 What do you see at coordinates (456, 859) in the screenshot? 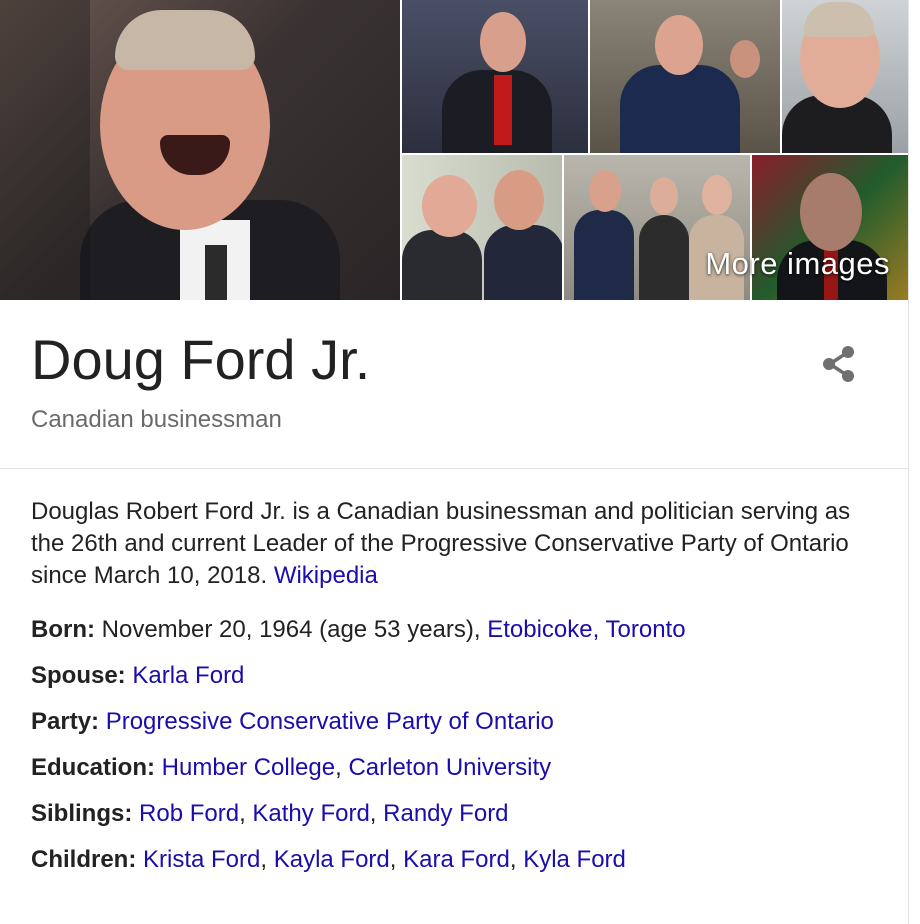
I see `fact-link: Kara Ford` at bounding box center [456, 859].